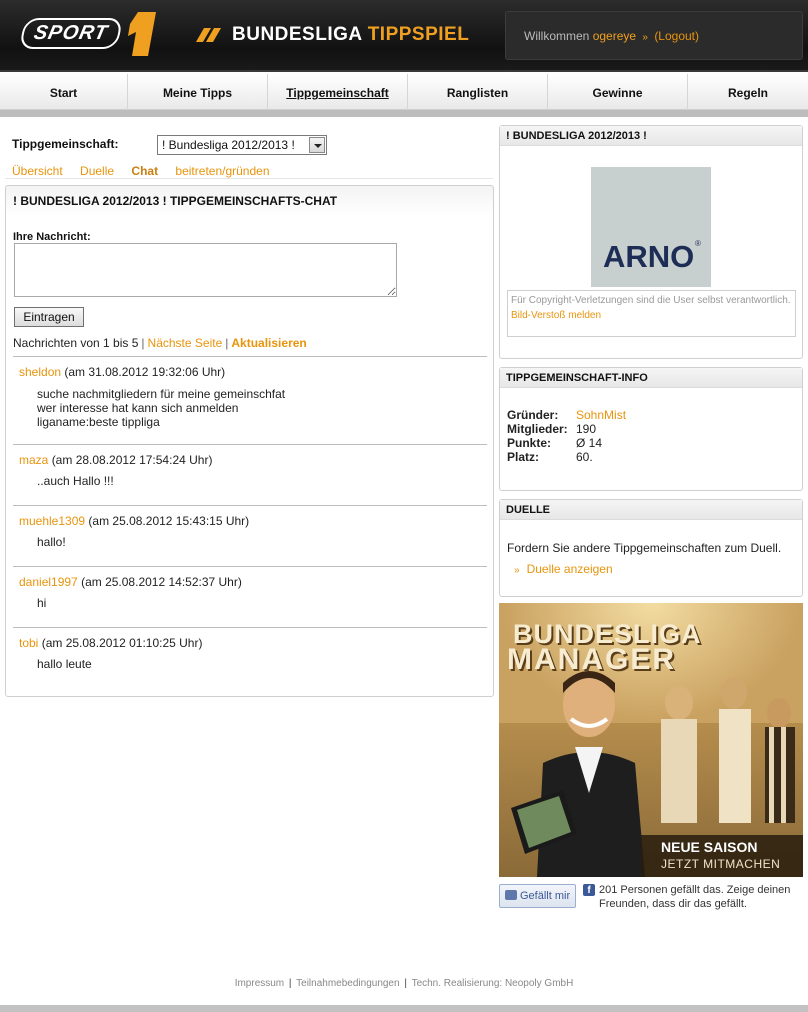 The height and width of the screenshot is (1012, 808). I want to click on subnav-uebersicht: Übersicht, so click(37, 171).